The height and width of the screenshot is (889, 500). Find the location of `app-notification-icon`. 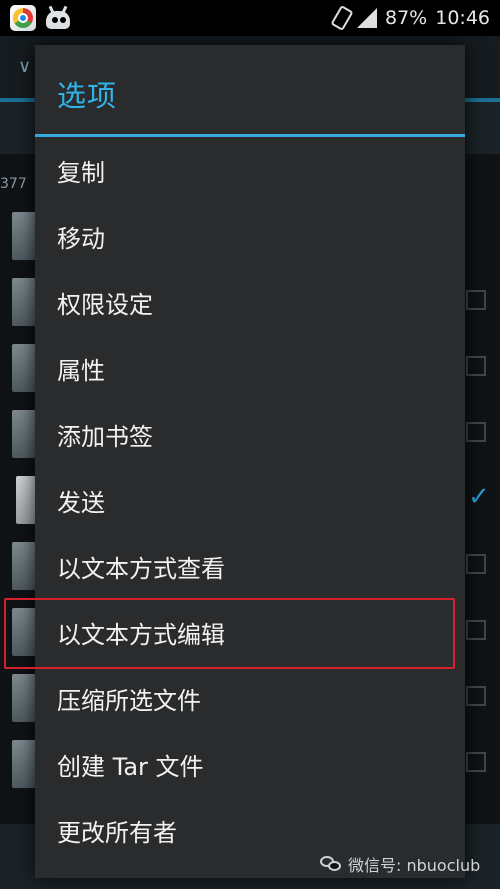

app-notification-icon is located at coordinates (23, 18).